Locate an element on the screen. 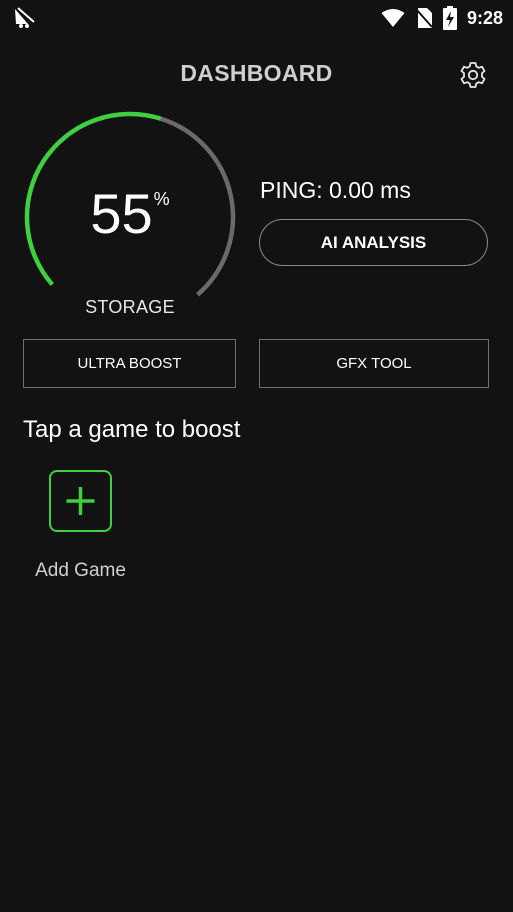  app-notification-icon is located at coordinates (25, 18).